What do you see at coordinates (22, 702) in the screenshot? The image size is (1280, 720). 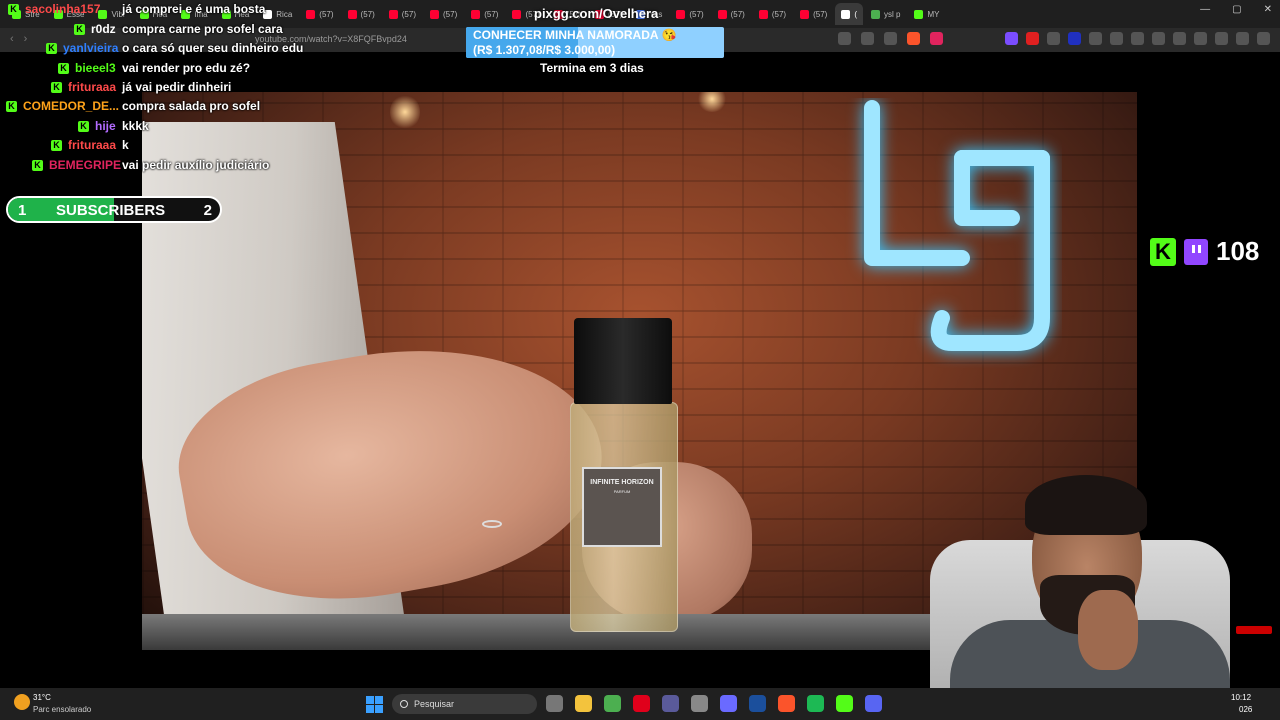 I see `weather-icon` at bounding box center [22, 702].